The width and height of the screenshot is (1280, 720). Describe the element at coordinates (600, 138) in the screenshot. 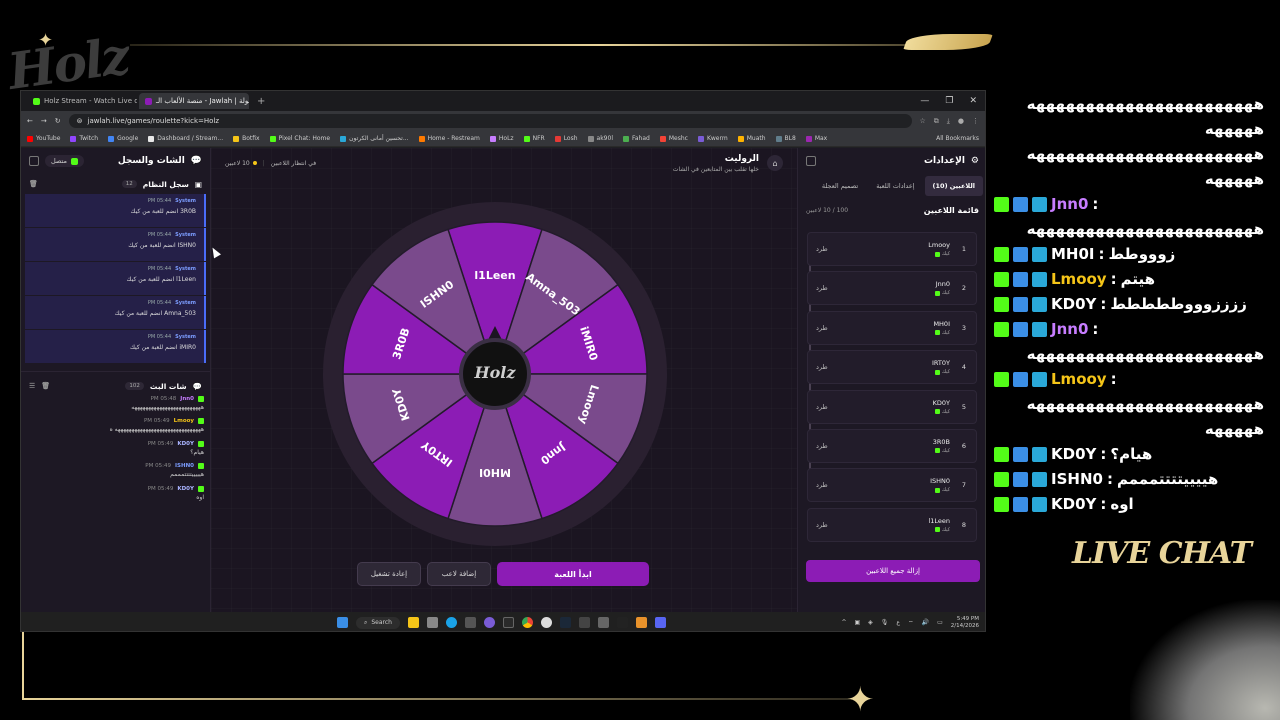

I see `bookmark-item: ak90l` at that location.